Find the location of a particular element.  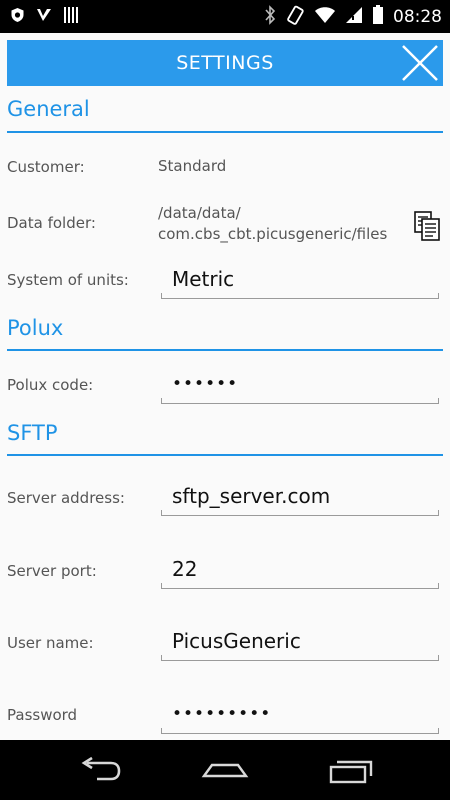

server-port-label: Server port: is located at coordinates (52, 571).